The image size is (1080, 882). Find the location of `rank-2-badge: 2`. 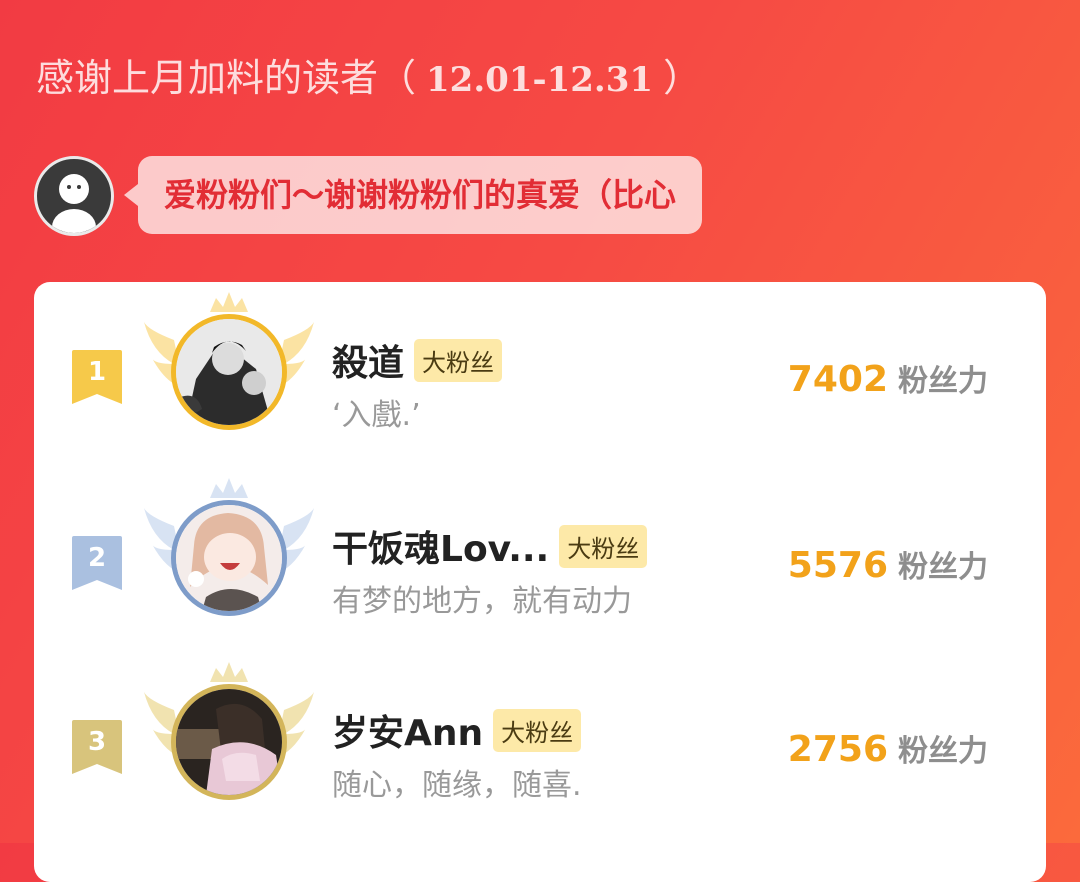

rank-2-badge: 2 is located at coordinates (97, 563).